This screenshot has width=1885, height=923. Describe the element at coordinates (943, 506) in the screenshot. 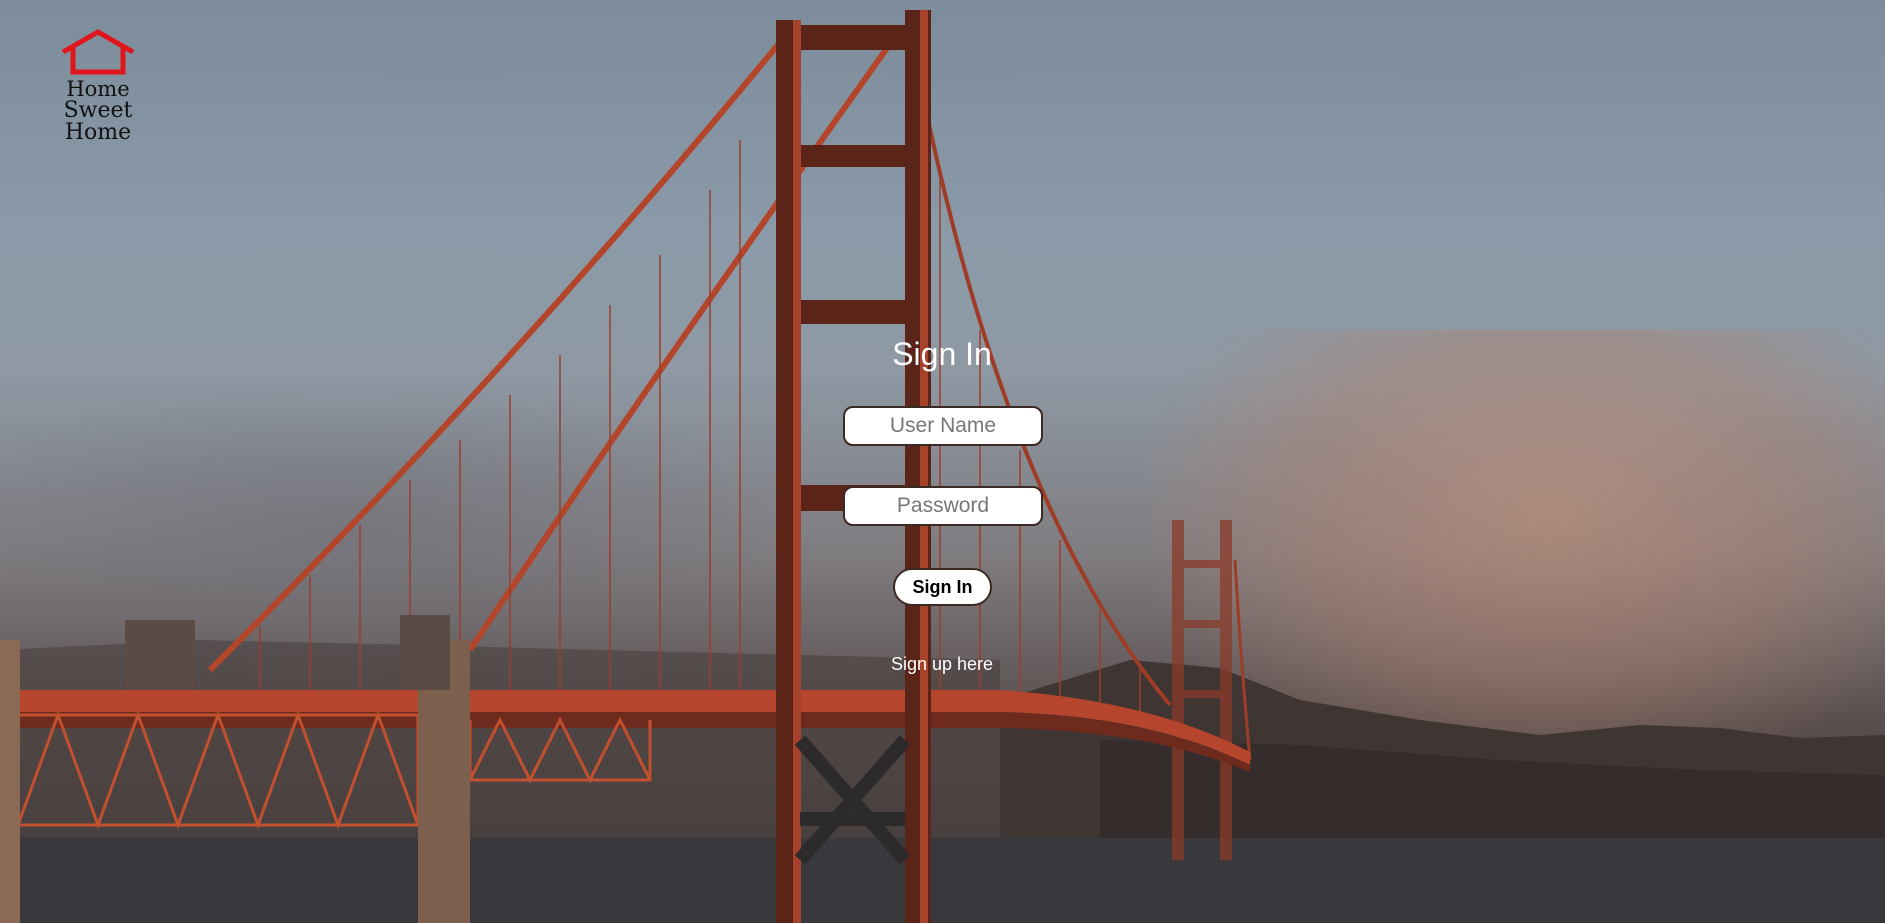

I see `password-input` at that location.